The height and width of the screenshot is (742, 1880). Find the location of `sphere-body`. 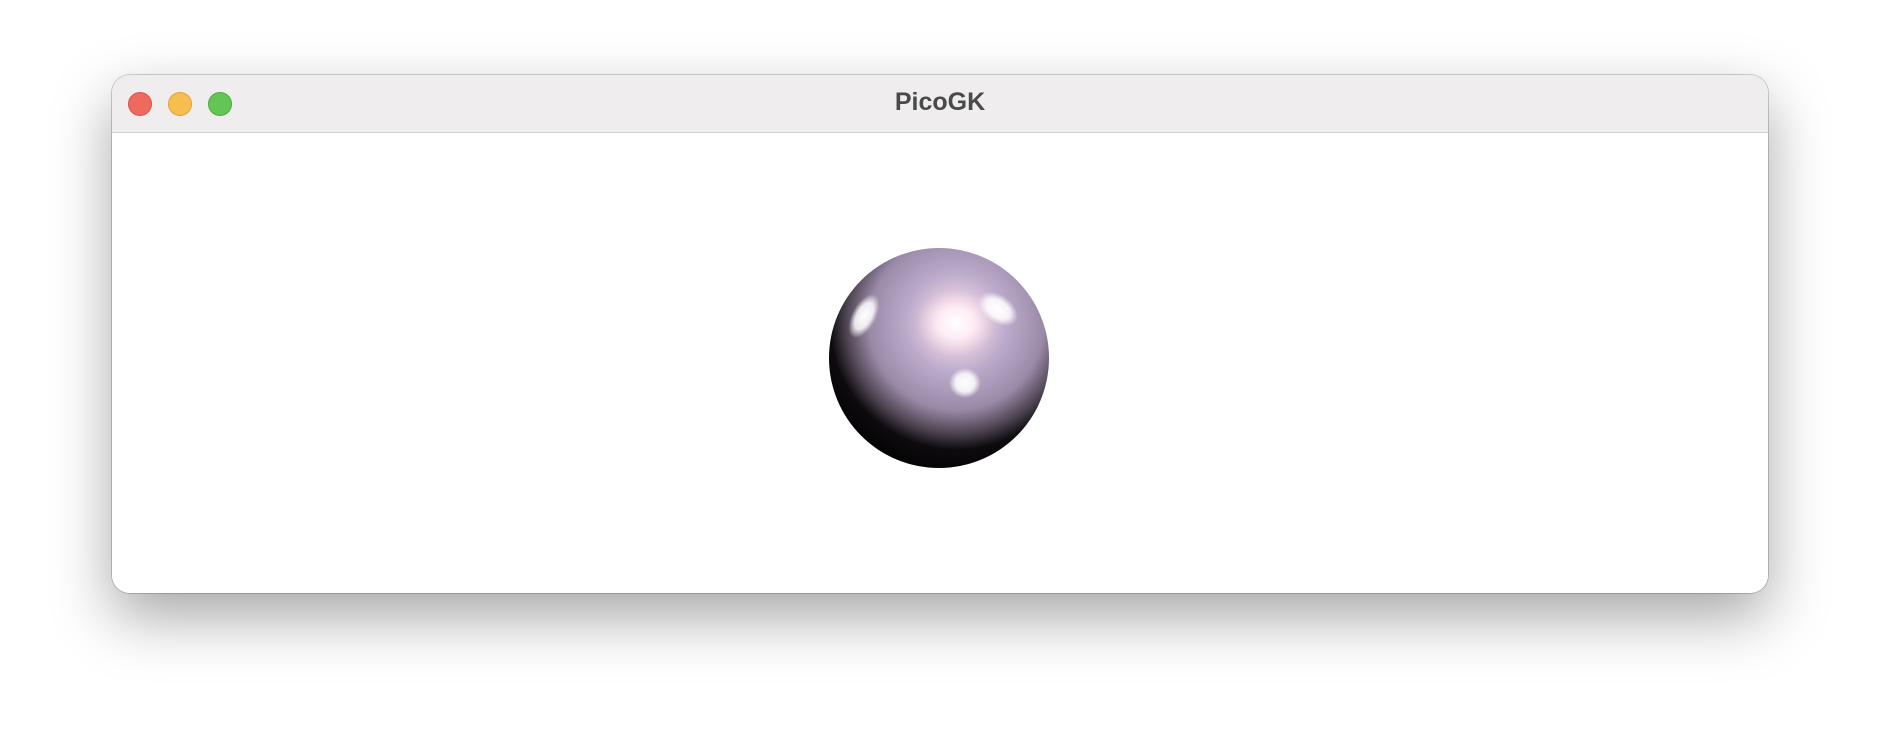

sphere-body is located at coordinates (939, 358).